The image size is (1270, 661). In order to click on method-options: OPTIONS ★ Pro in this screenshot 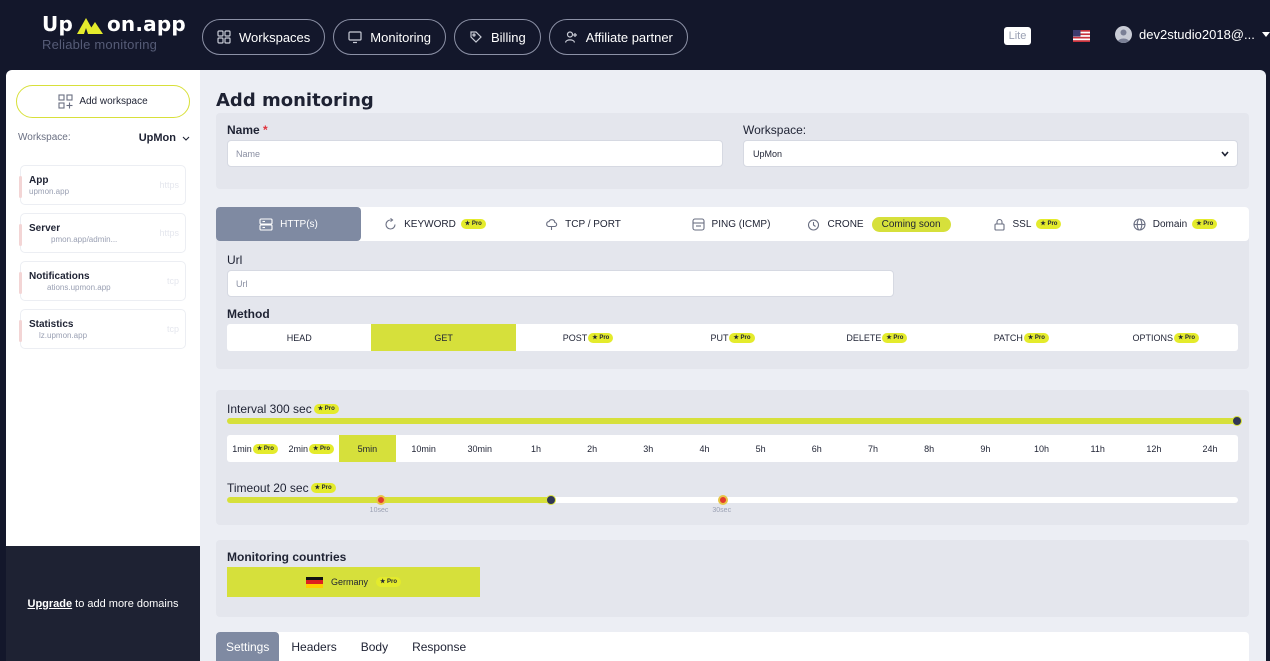, I will do `click(1166, 337)`.